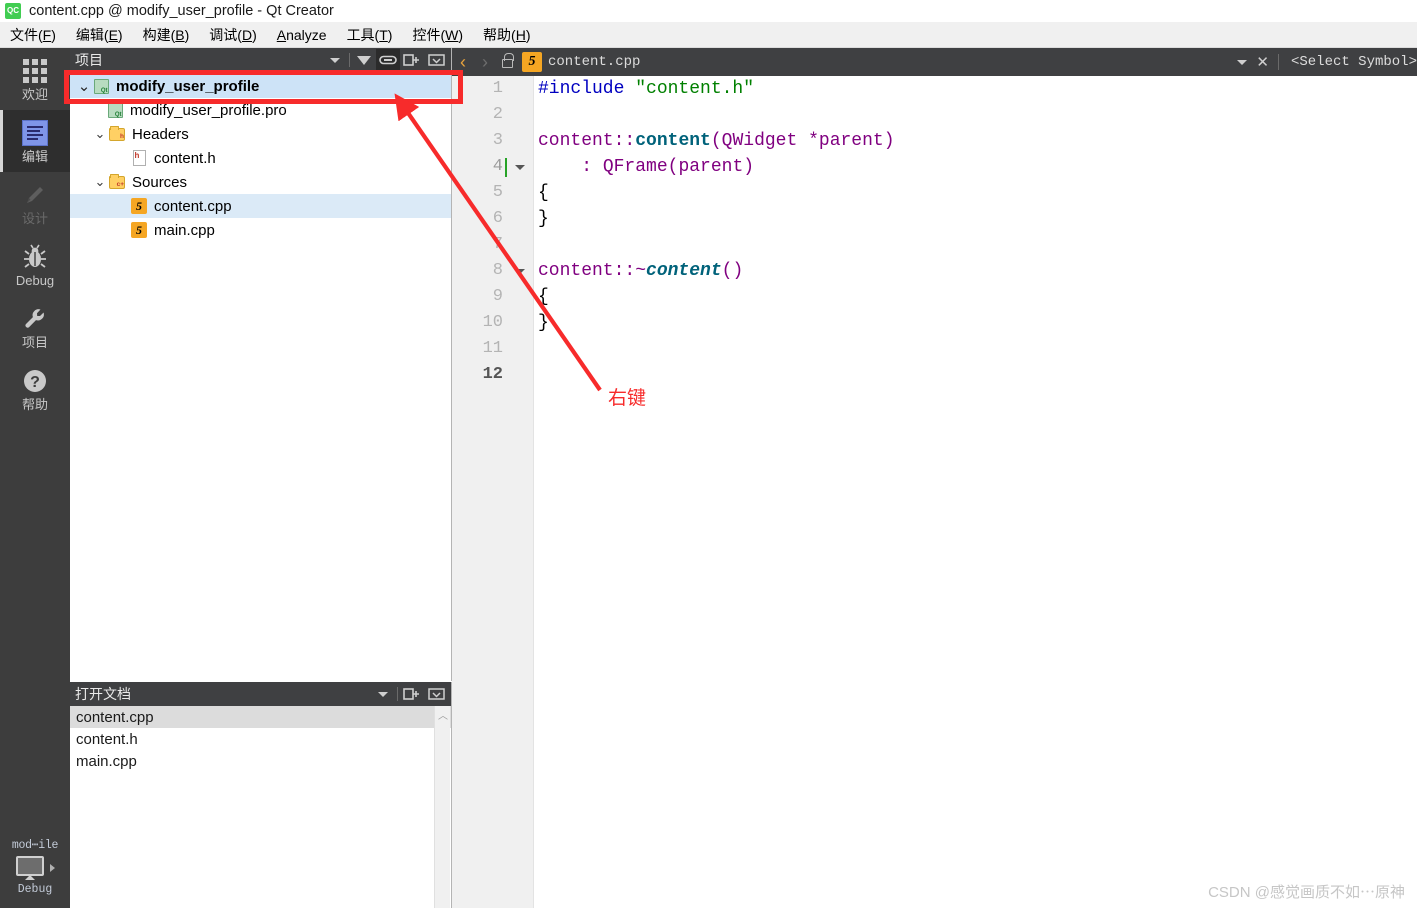 Image resolution: width=1417 pixels, height=908 pixels. What do you see at coordinates (412, 60) in the screenshot?
I see `split-panel-button` at bounding box center [412, 60].